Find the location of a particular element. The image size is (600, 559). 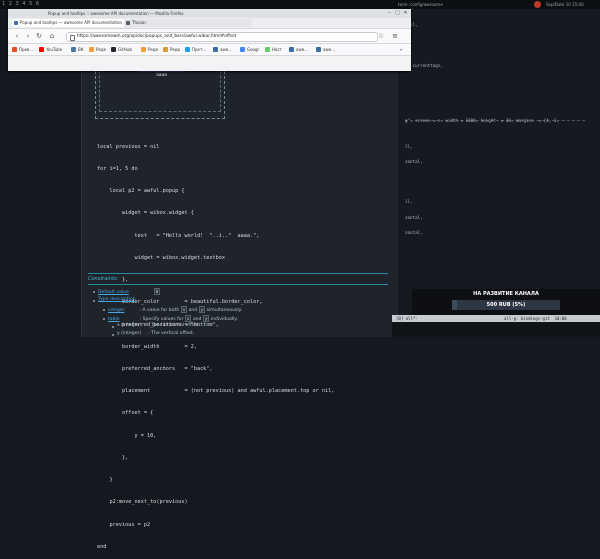

type-description-link: Type description is located at coordinates (117, 299).